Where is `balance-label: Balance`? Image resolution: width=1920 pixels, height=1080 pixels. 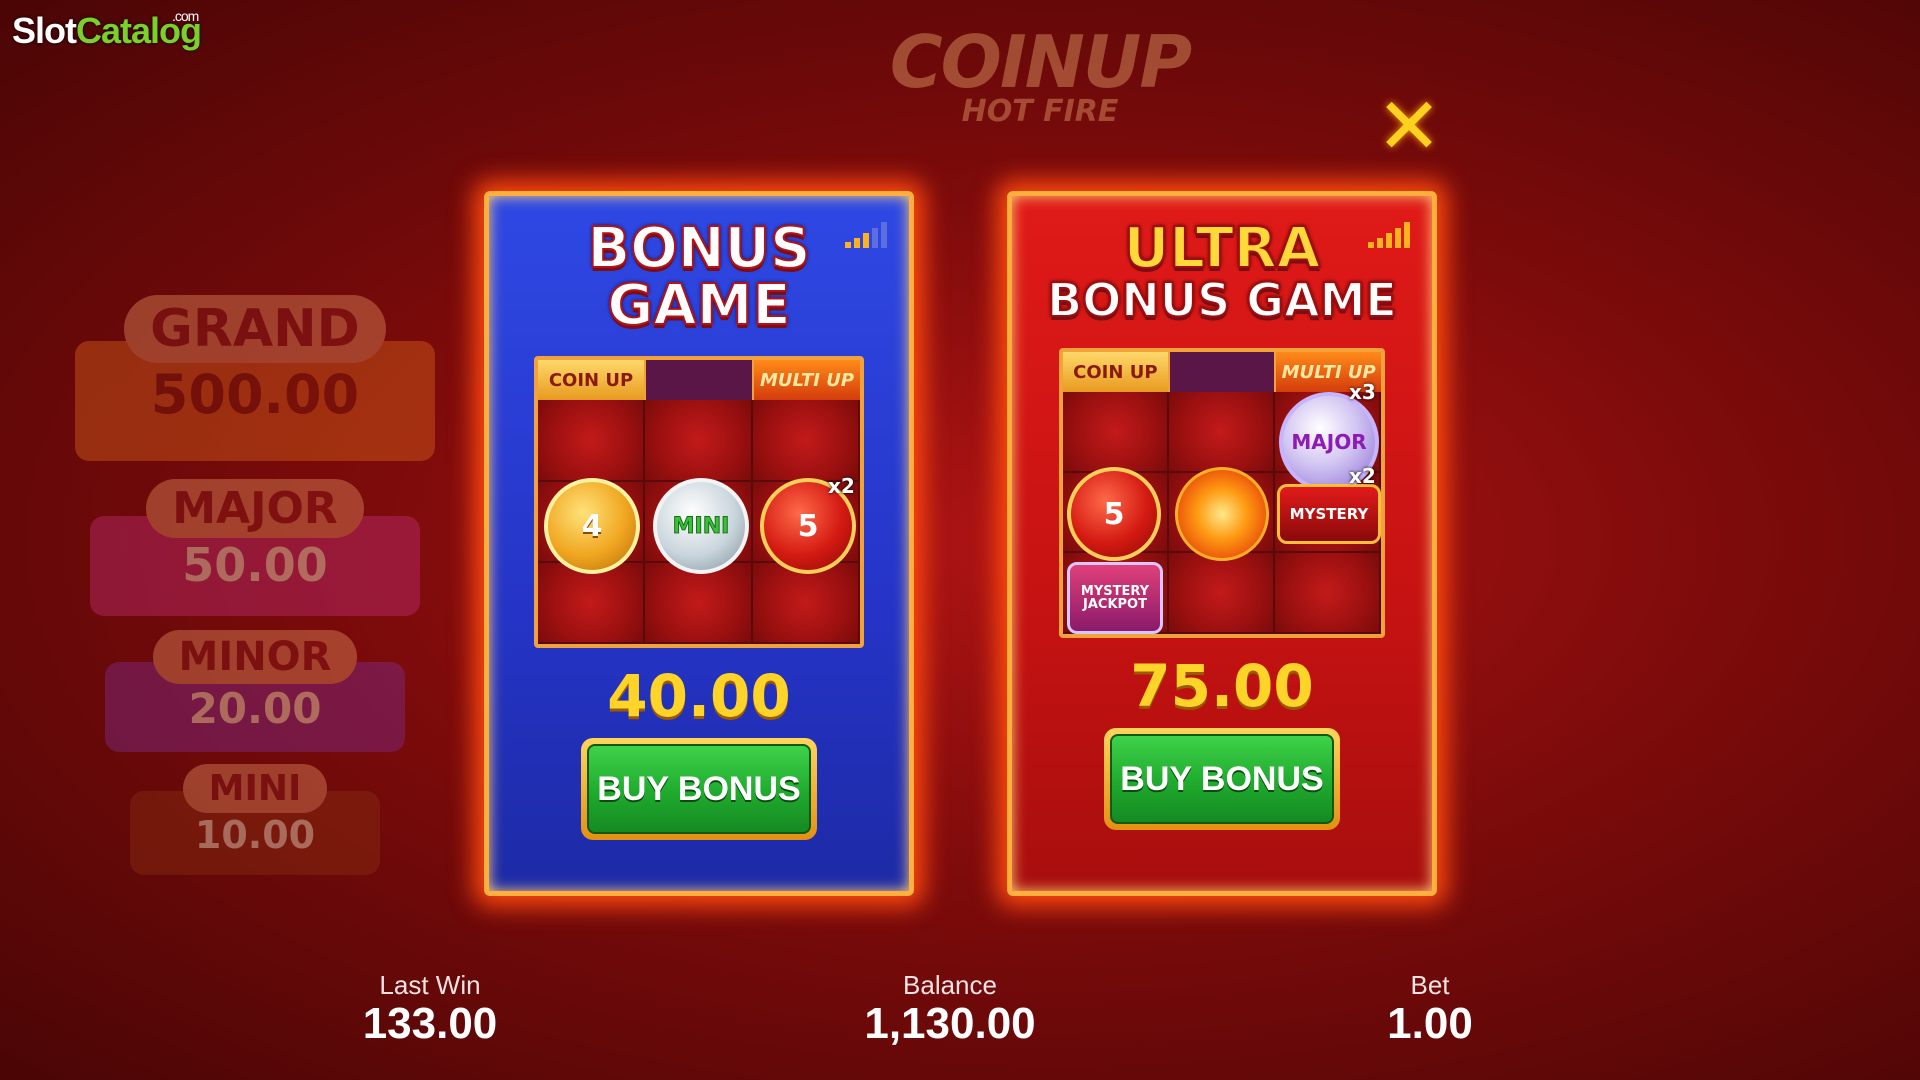 balance-label: Balance is located at coordinates (950, 985).